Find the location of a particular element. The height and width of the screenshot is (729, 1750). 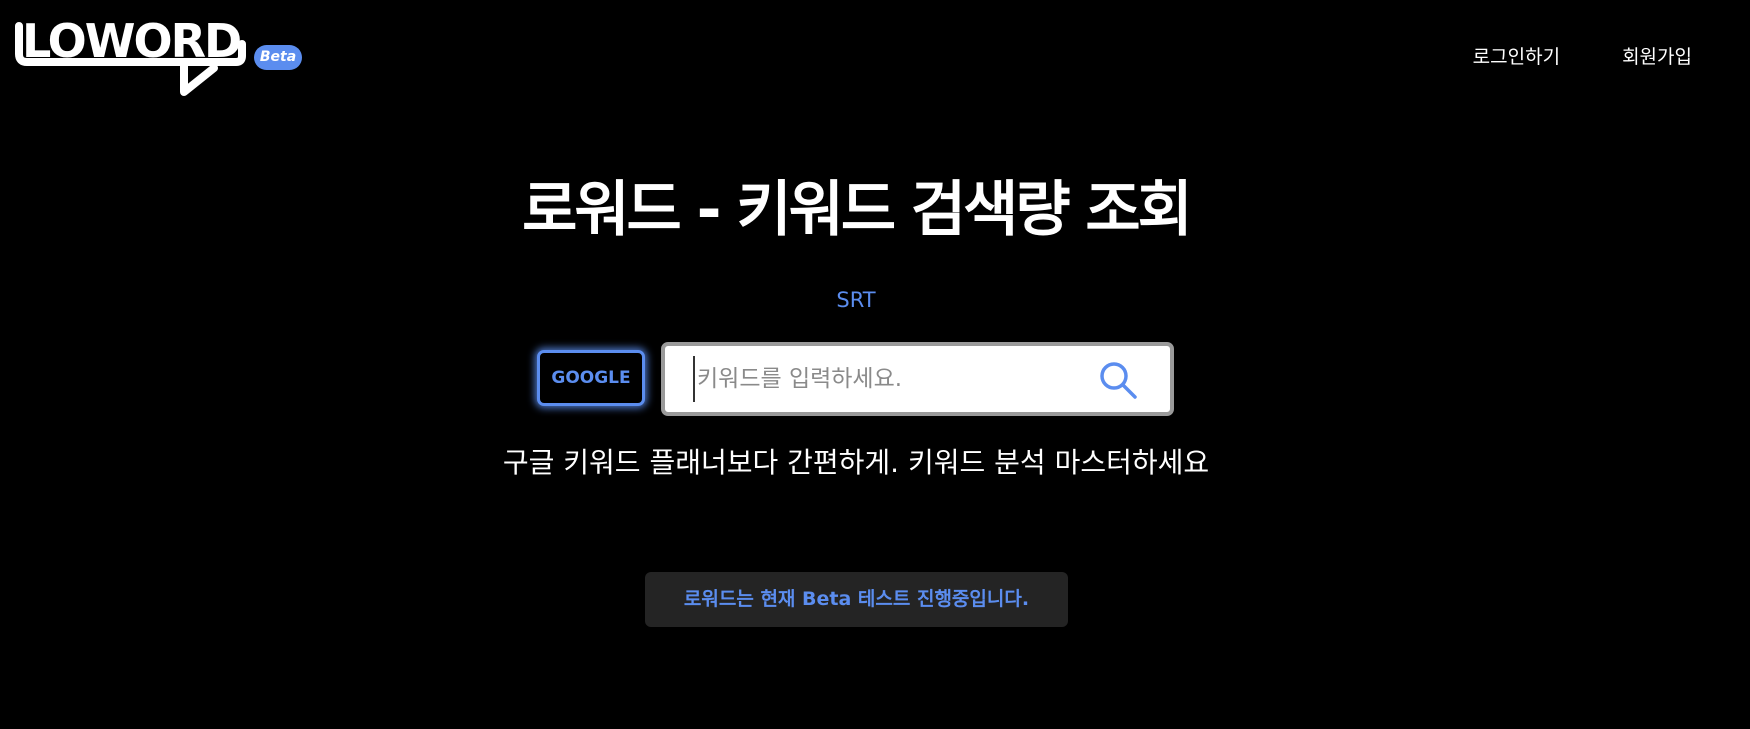

search-icon is located at coordinates (1118, 380).